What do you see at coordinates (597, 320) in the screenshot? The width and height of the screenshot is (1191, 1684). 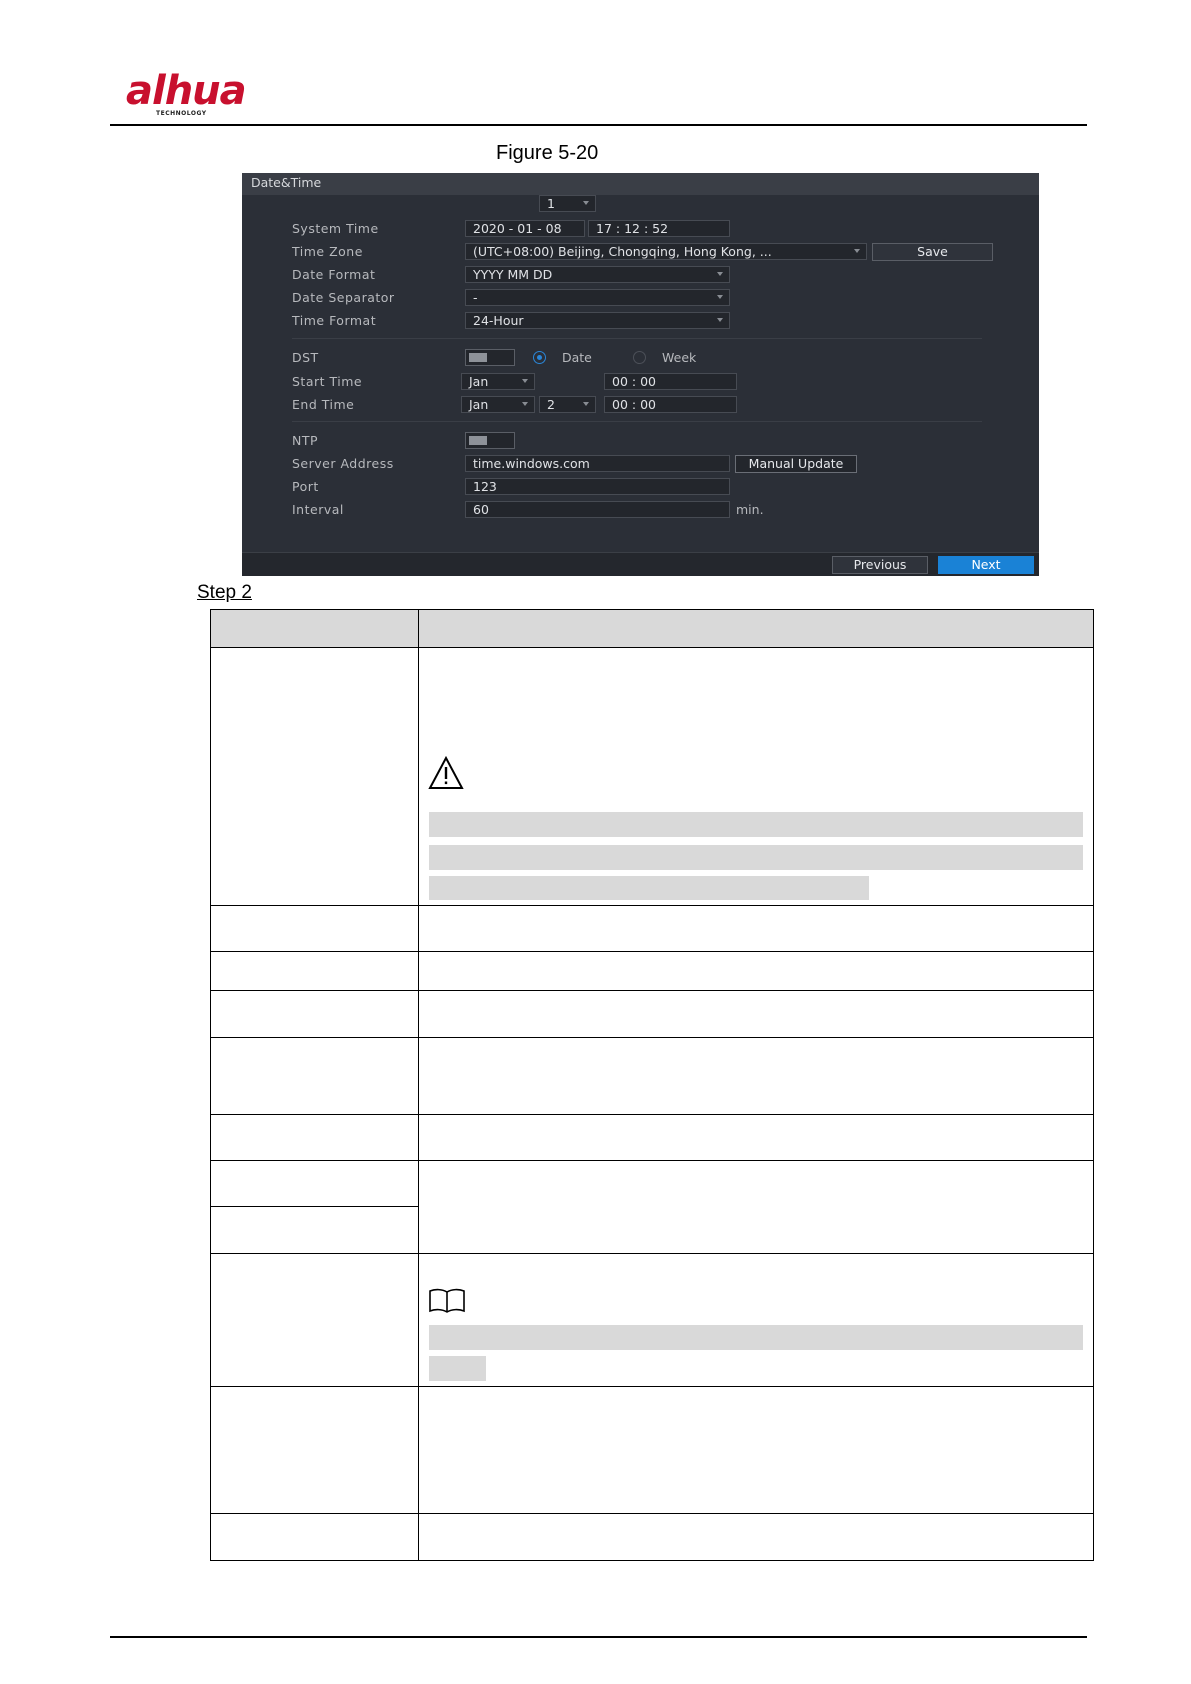 I see `time-format-select: 24-Hour` at bounding box center [597, 320].